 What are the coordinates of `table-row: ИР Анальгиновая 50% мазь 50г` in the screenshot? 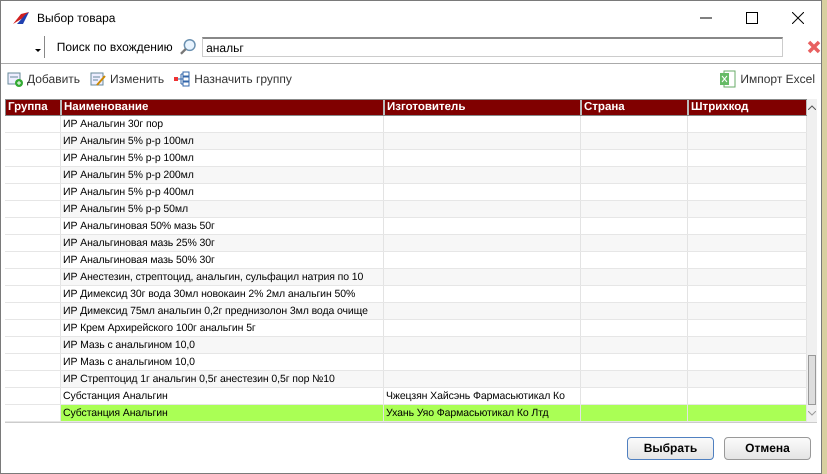 It's located at (406, 226).